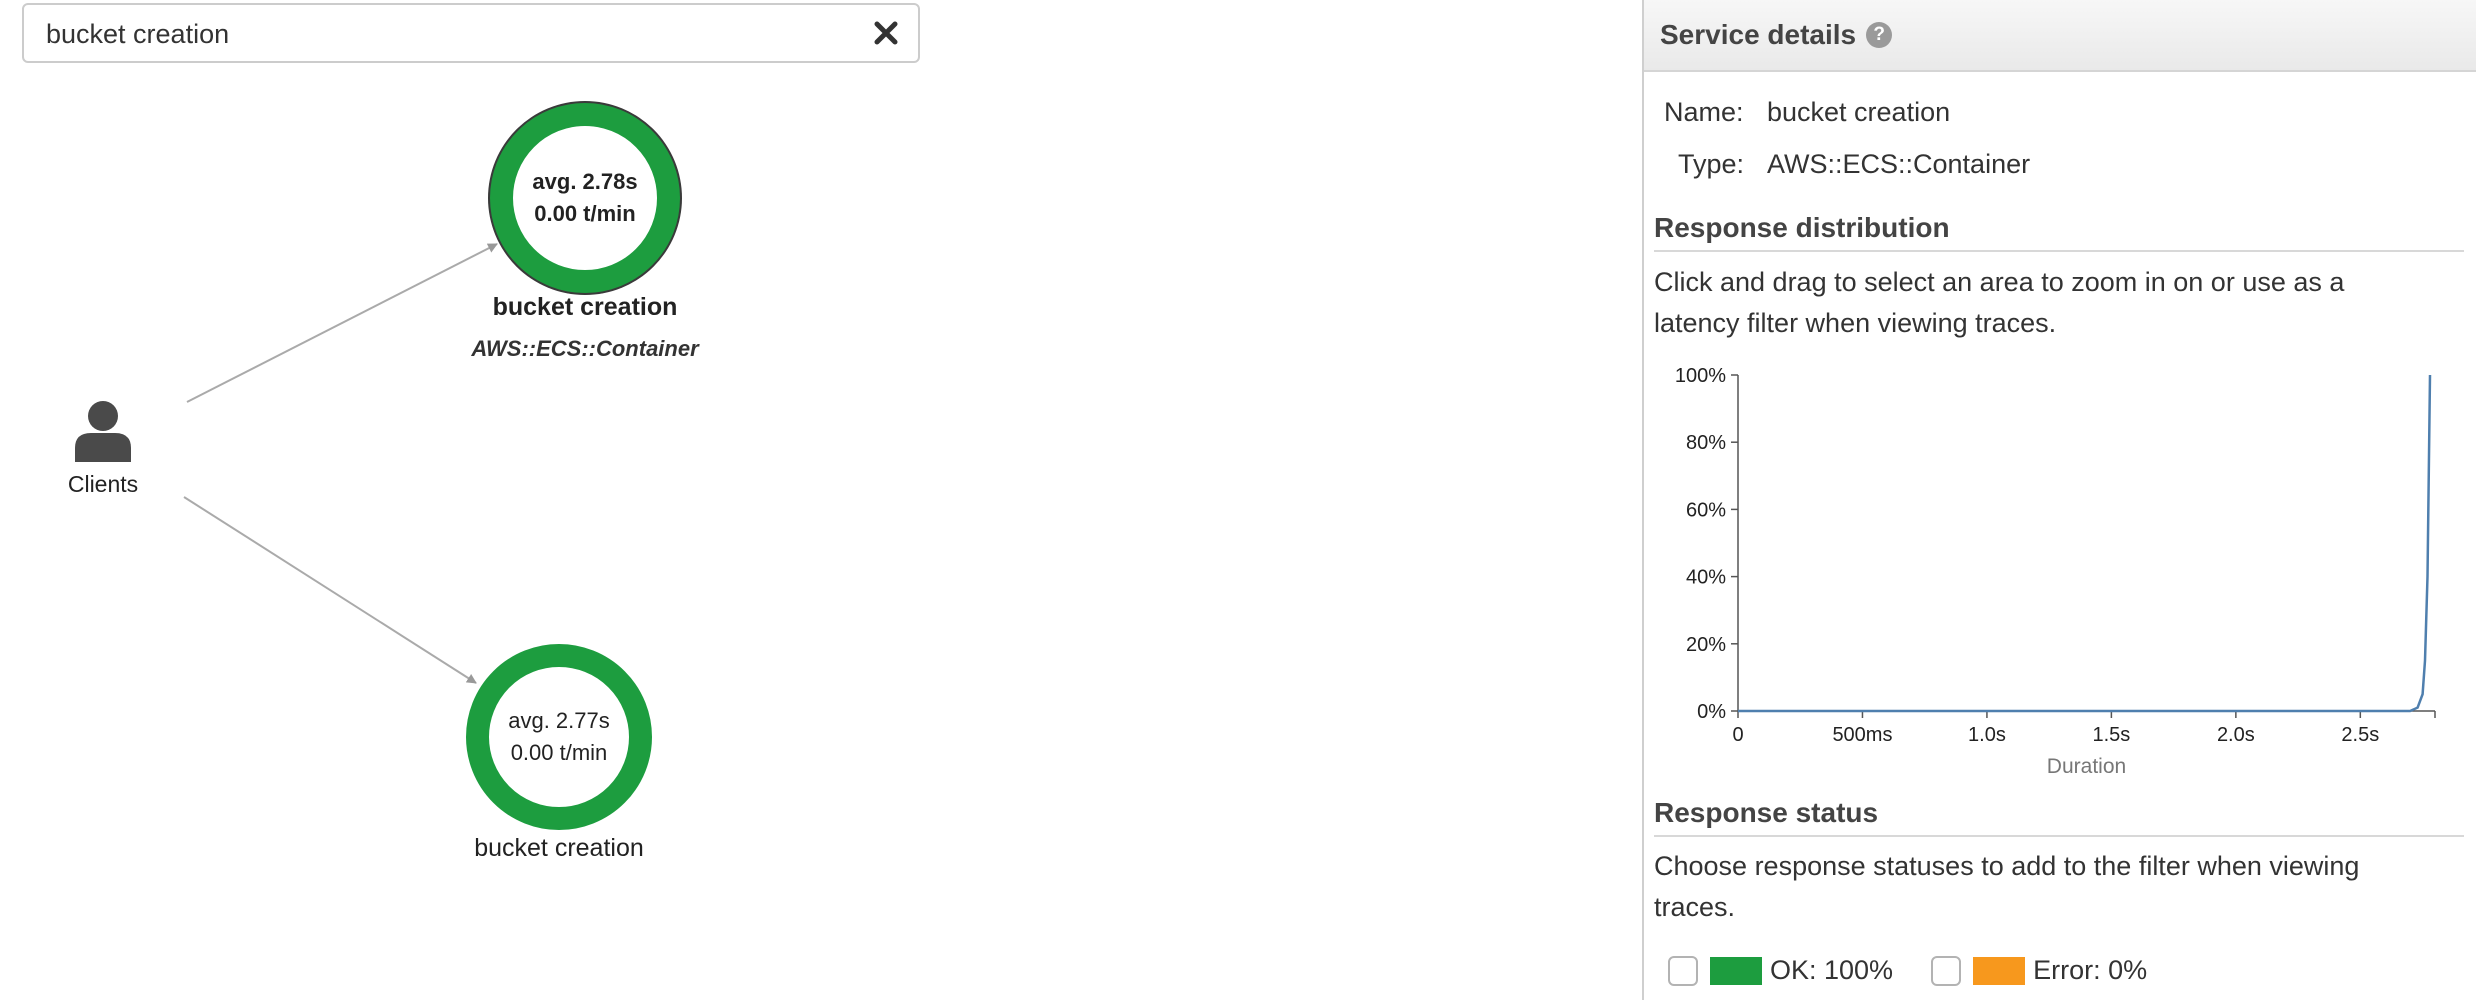  Describe the element at coordinates (1695, 907) in the screenshot. I see `response-status-help-line-2: traces.` at that location.